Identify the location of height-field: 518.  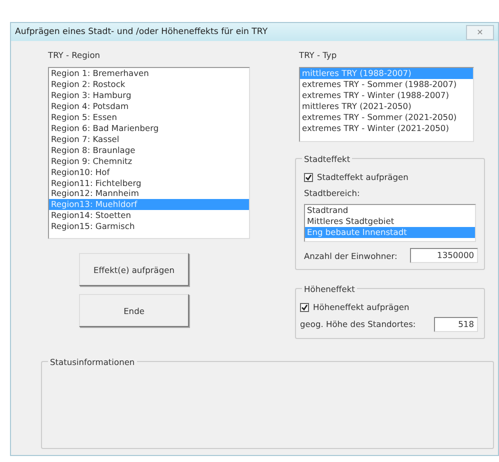
(456, 324).